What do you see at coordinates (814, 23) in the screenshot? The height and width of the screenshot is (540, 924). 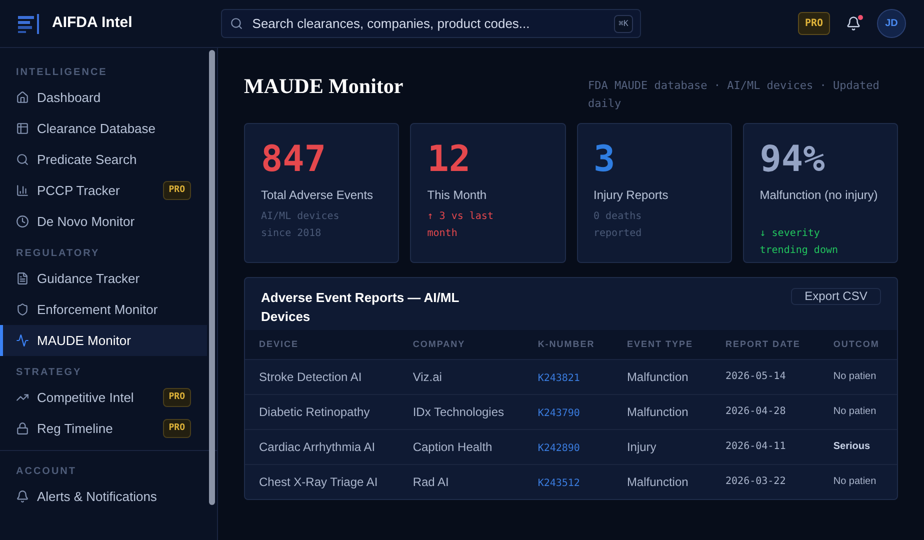 I see `plan-badge: PRO` at bounding box center [814, 23].